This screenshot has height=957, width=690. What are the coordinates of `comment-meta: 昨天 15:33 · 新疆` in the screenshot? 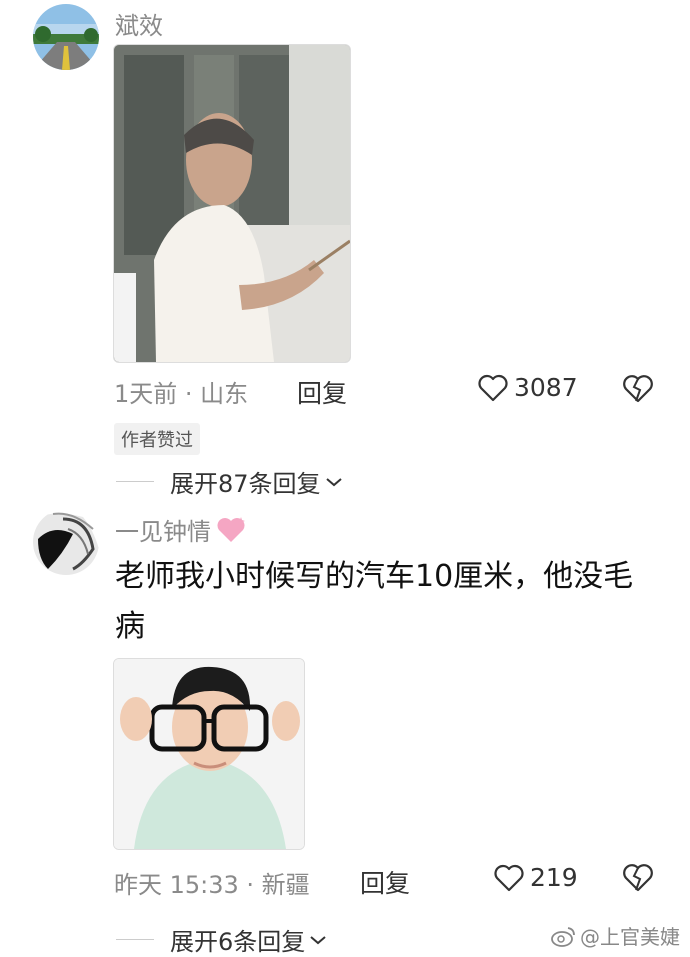 It's located at (212, 885).